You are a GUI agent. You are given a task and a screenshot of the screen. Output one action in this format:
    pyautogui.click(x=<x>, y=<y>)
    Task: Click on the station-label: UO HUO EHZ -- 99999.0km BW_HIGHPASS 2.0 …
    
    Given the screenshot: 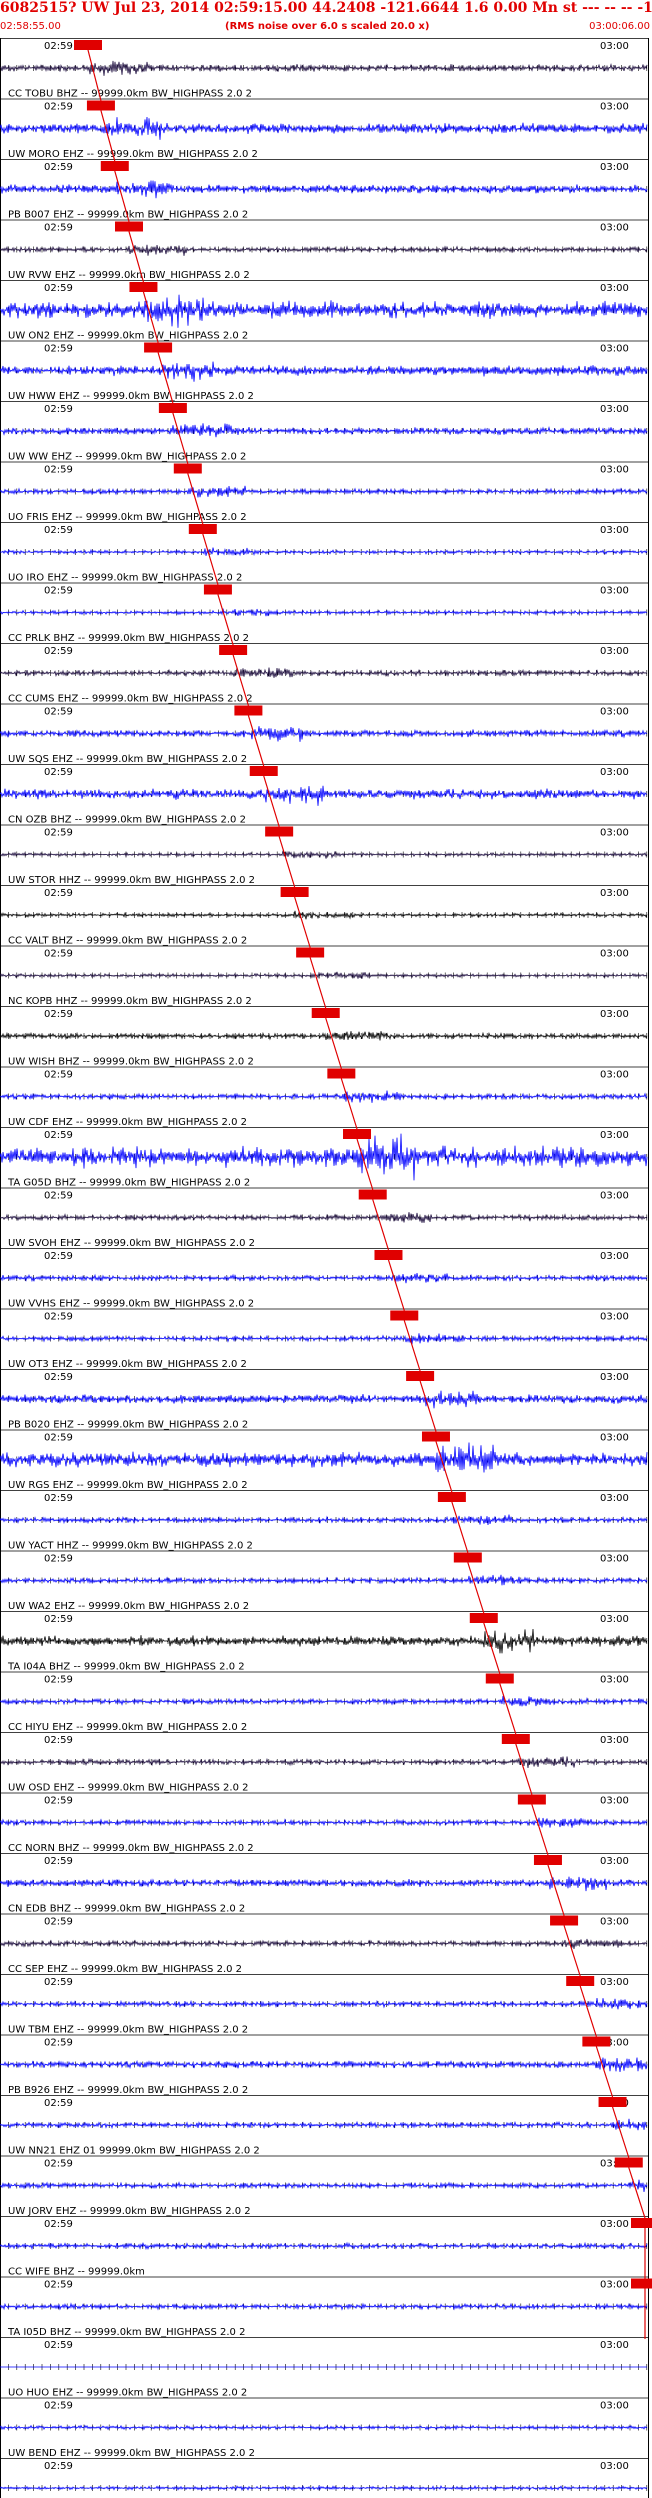 What is the action you would take?
    pyautogui.click(x=127, y=2393)
    